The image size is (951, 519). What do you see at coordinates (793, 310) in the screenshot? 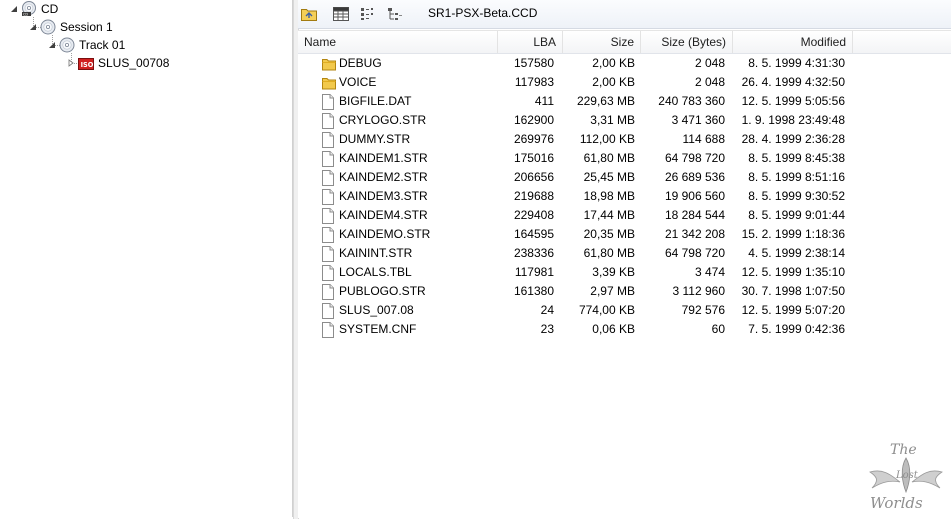
I see `file-modified: 12. 5. 1999 5:07:20` at bounding box center [793, 310].